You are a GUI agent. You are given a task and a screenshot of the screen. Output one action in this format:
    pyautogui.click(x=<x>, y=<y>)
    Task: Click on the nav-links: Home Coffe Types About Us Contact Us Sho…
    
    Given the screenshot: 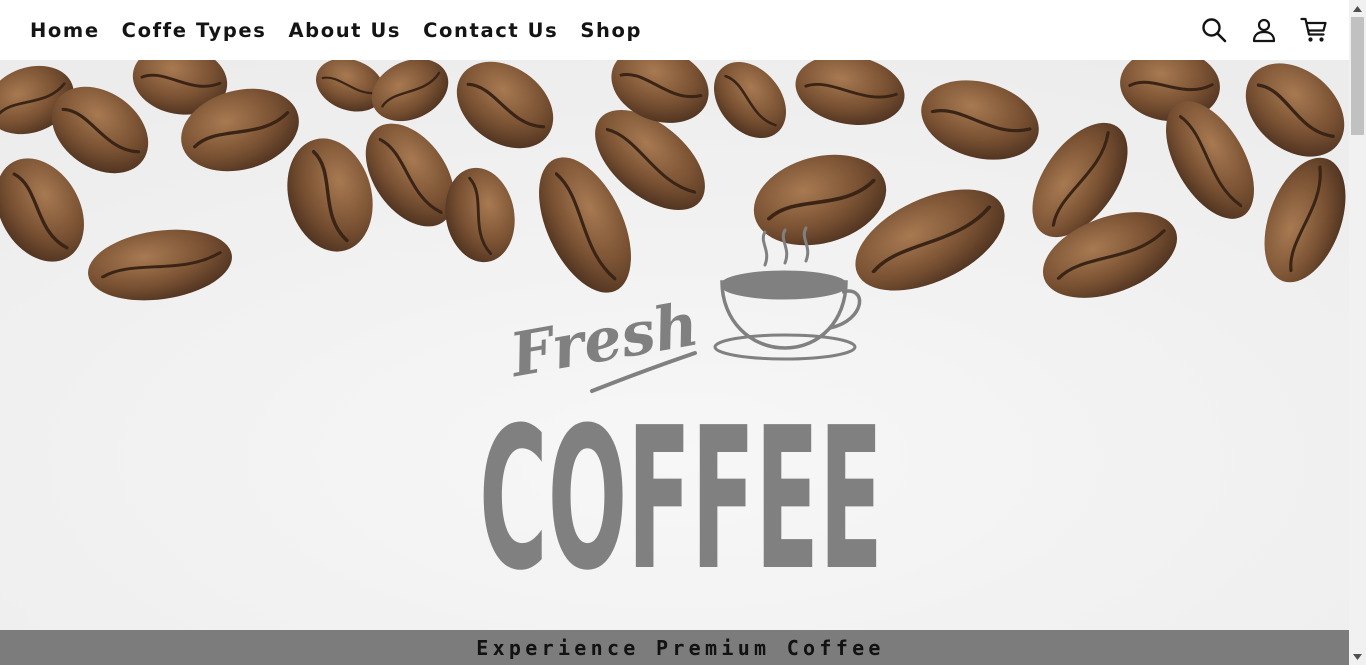 What is the action you would take?
    pyautogui.click(x=336, y=30)
    